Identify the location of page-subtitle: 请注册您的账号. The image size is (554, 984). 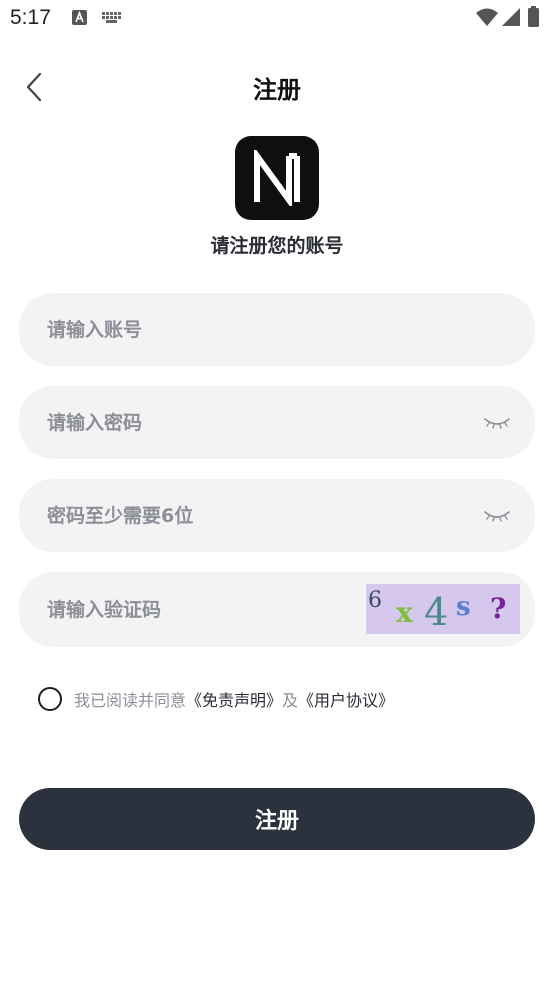
(277, 246).